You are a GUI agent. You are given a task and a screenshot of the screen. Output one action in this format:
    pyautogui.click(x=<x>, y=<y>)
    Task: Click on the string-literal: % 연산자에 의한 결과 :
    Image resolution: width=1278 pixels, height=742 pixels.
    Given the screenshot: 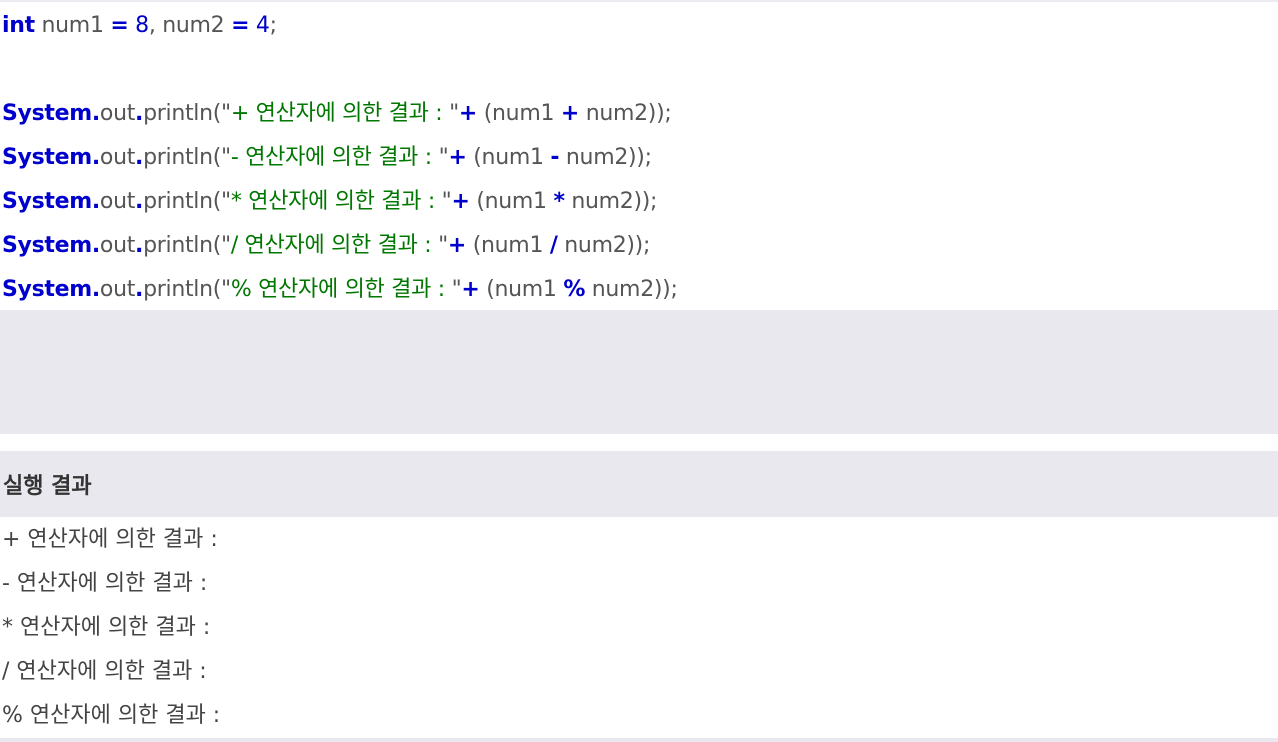 What is the action you would take?
    pyautogui.click(x=341, y=289)
    